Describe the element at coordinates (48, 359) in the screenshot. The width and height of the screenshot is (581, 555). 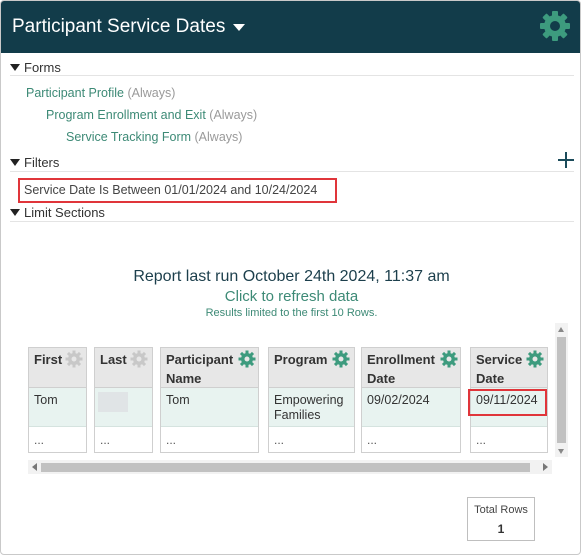
I see `column-header-label: First` at that location.